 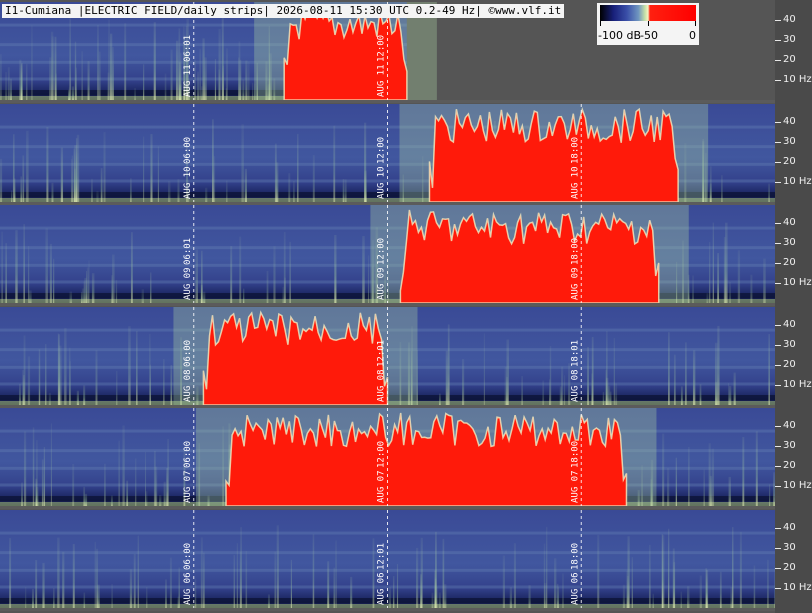 What do you see at coordinates (649, 35) in the screenshot?
I see `colorbar-label-mid: -50` at bounding box center [649, 35].